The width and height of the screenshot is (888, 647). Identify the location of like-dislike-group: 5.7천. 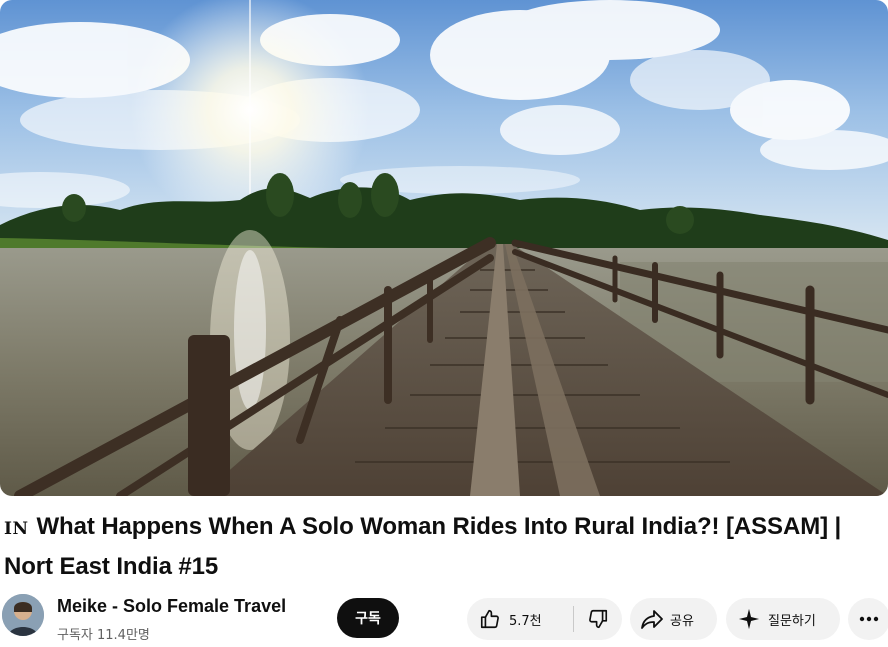
(544, 619).